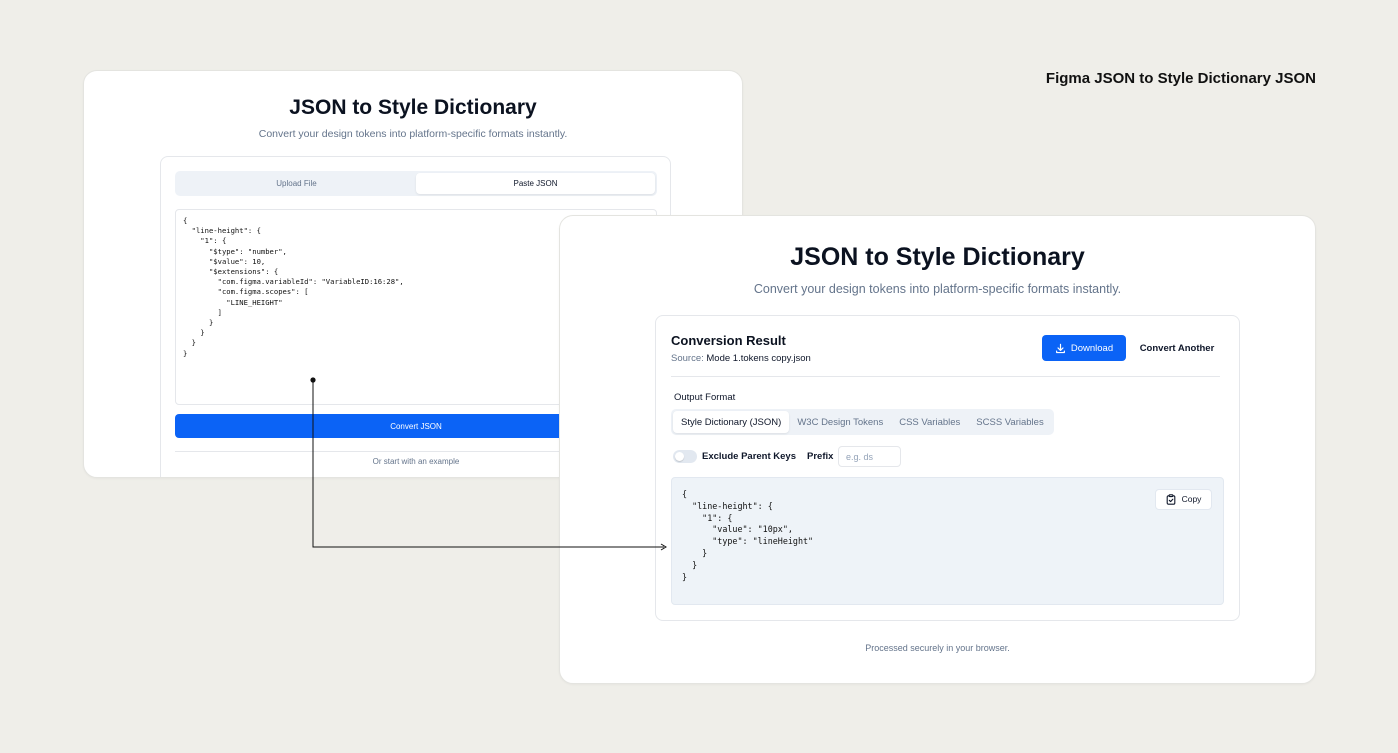 The width and height of the screenshot is (1398, 753). I want to click on copy-button: Copy, so click(1183, 499).